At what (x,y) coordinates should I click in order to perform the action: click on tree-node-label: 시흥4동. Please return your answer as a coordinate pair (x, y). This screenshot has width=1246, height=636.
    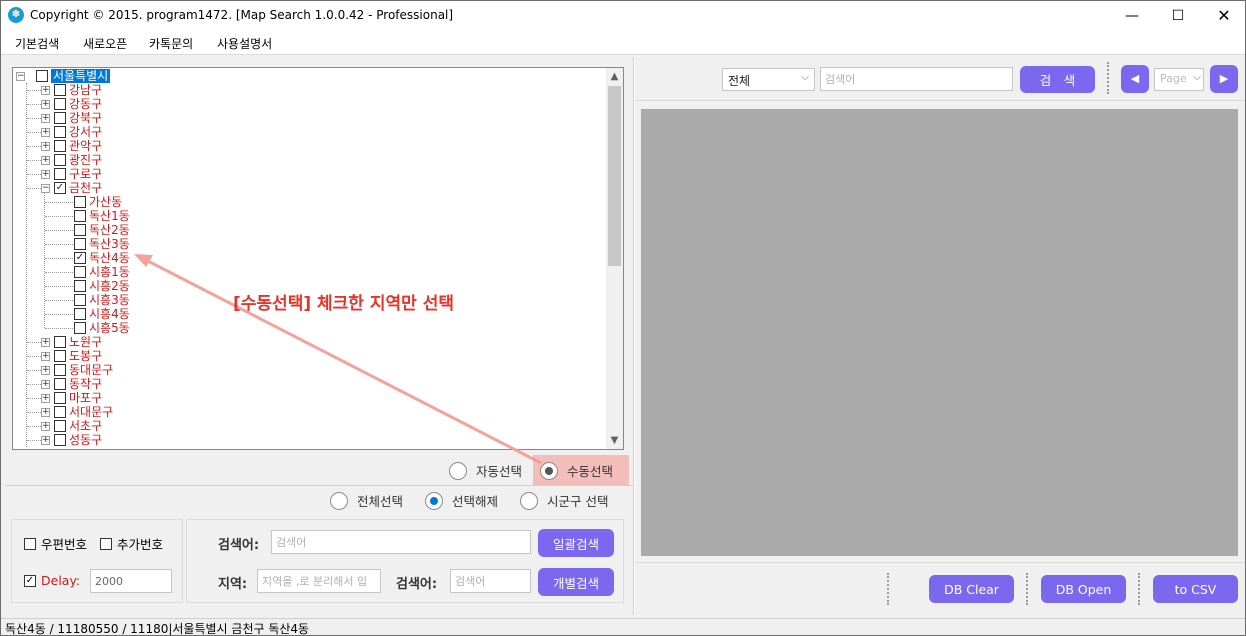
    Looking at the image, I should click on (109, 314).